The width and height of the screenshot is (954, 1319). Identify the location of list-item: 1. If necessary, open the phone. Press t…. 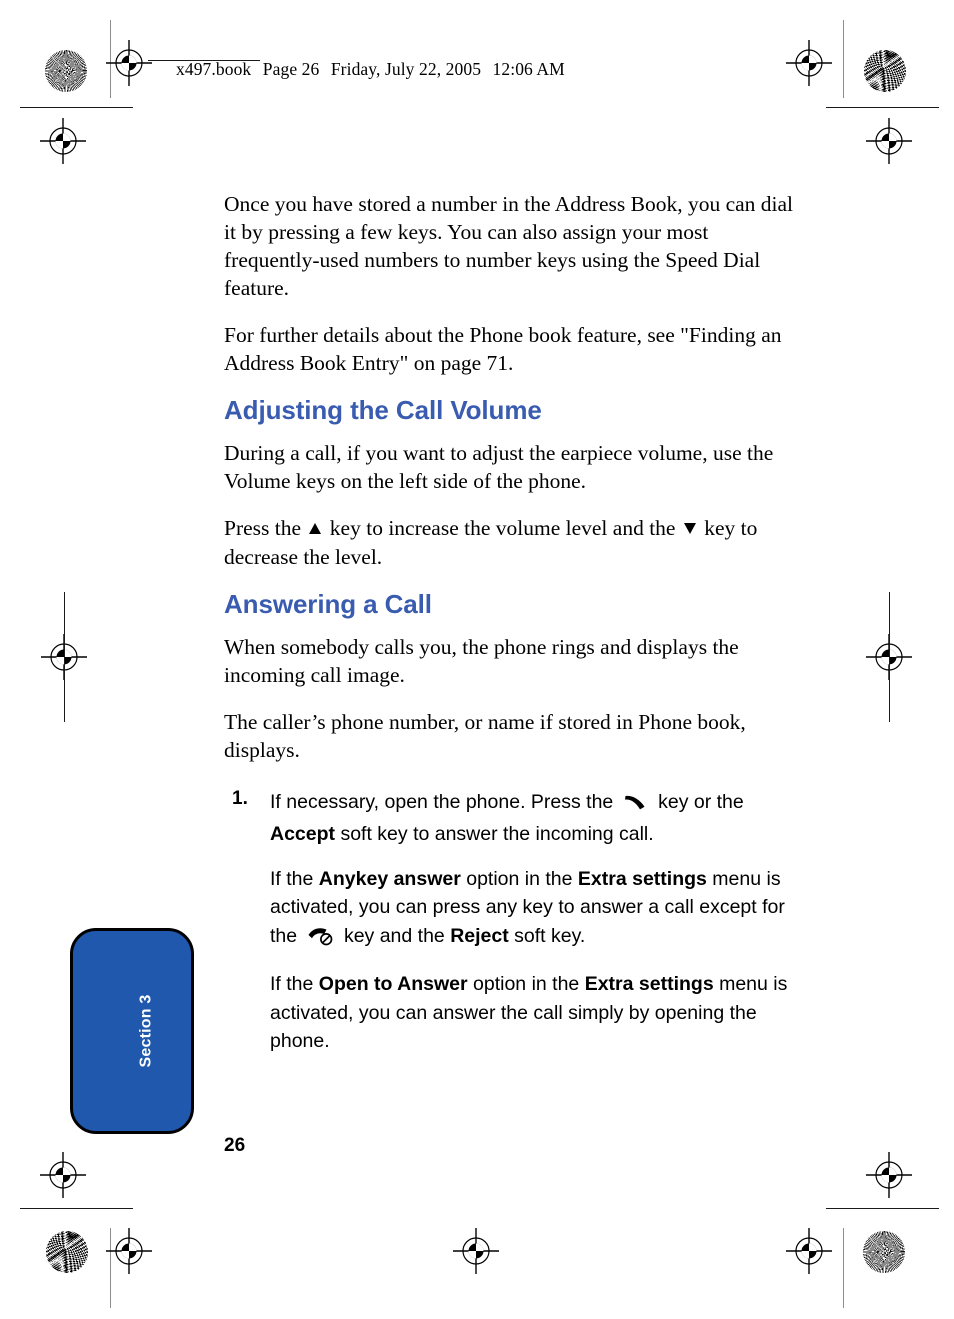
(513, 922).